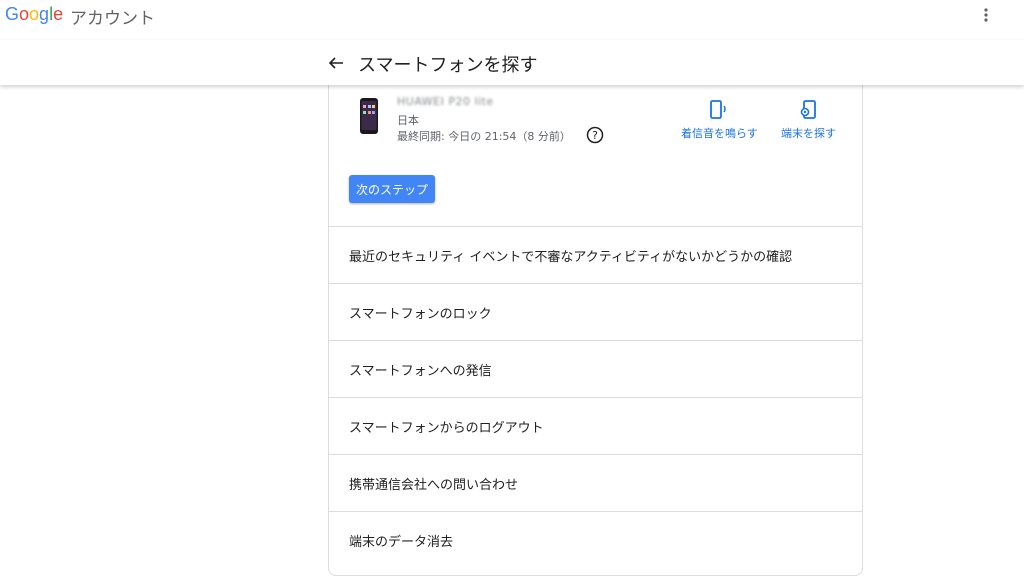  I want to click on ring-phone-label: 着信音を鳴らす, so click(719, 133).